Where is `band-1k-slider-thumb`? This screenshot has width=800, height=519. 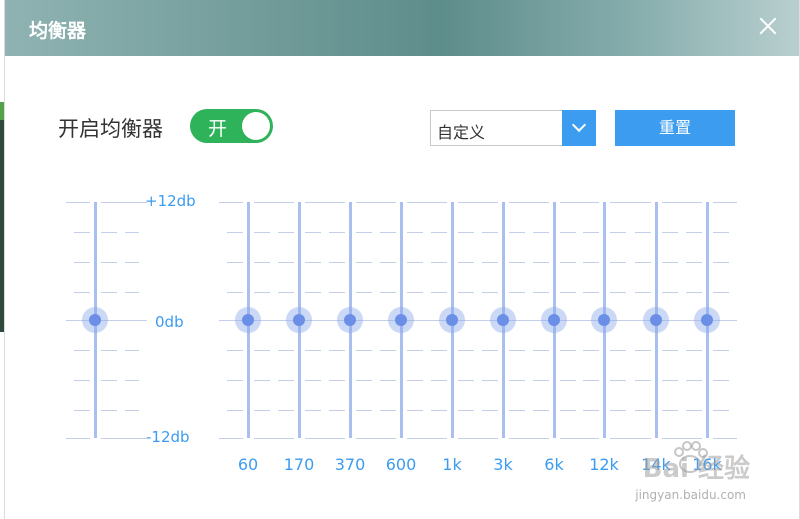
band-1k-slider-thumb is located at coordinates (452, 320).